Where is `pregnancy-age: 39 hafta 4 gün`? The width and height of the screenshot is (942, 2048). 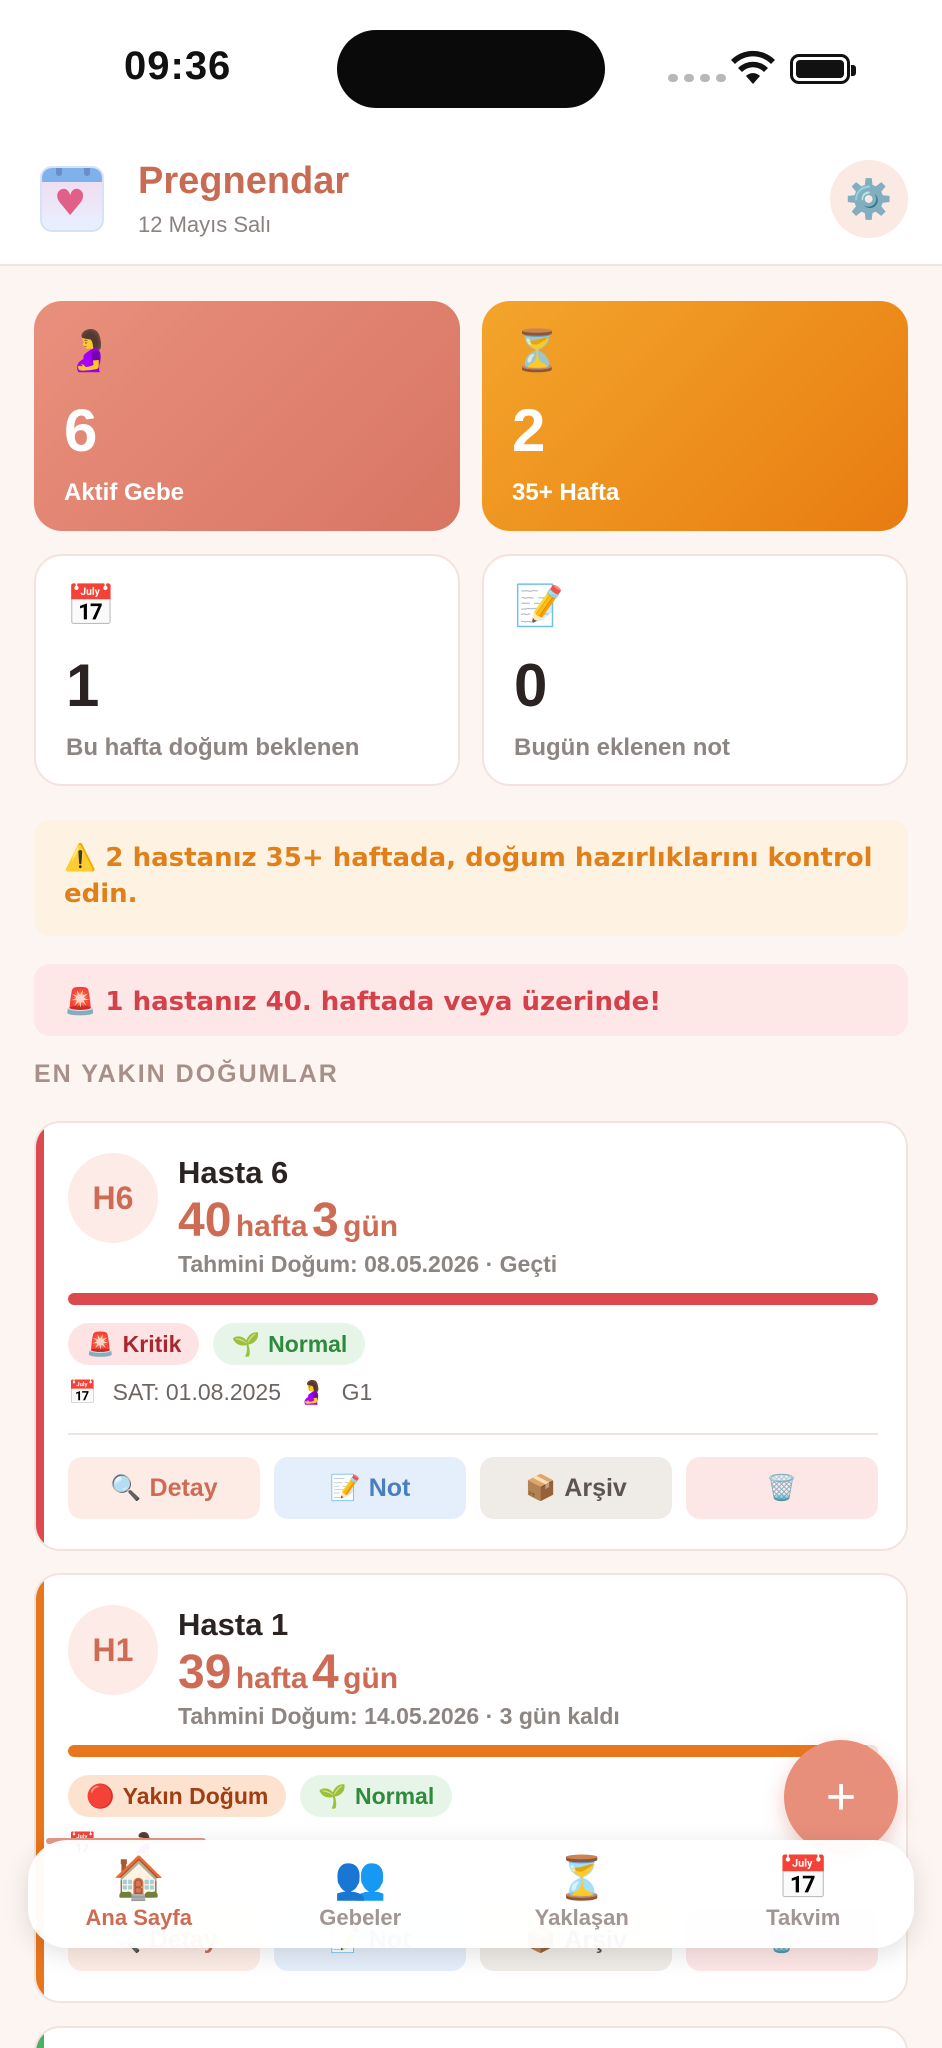 pregnancy-age: 39 hafta 4 gün is located at coordinates (288, 1672).